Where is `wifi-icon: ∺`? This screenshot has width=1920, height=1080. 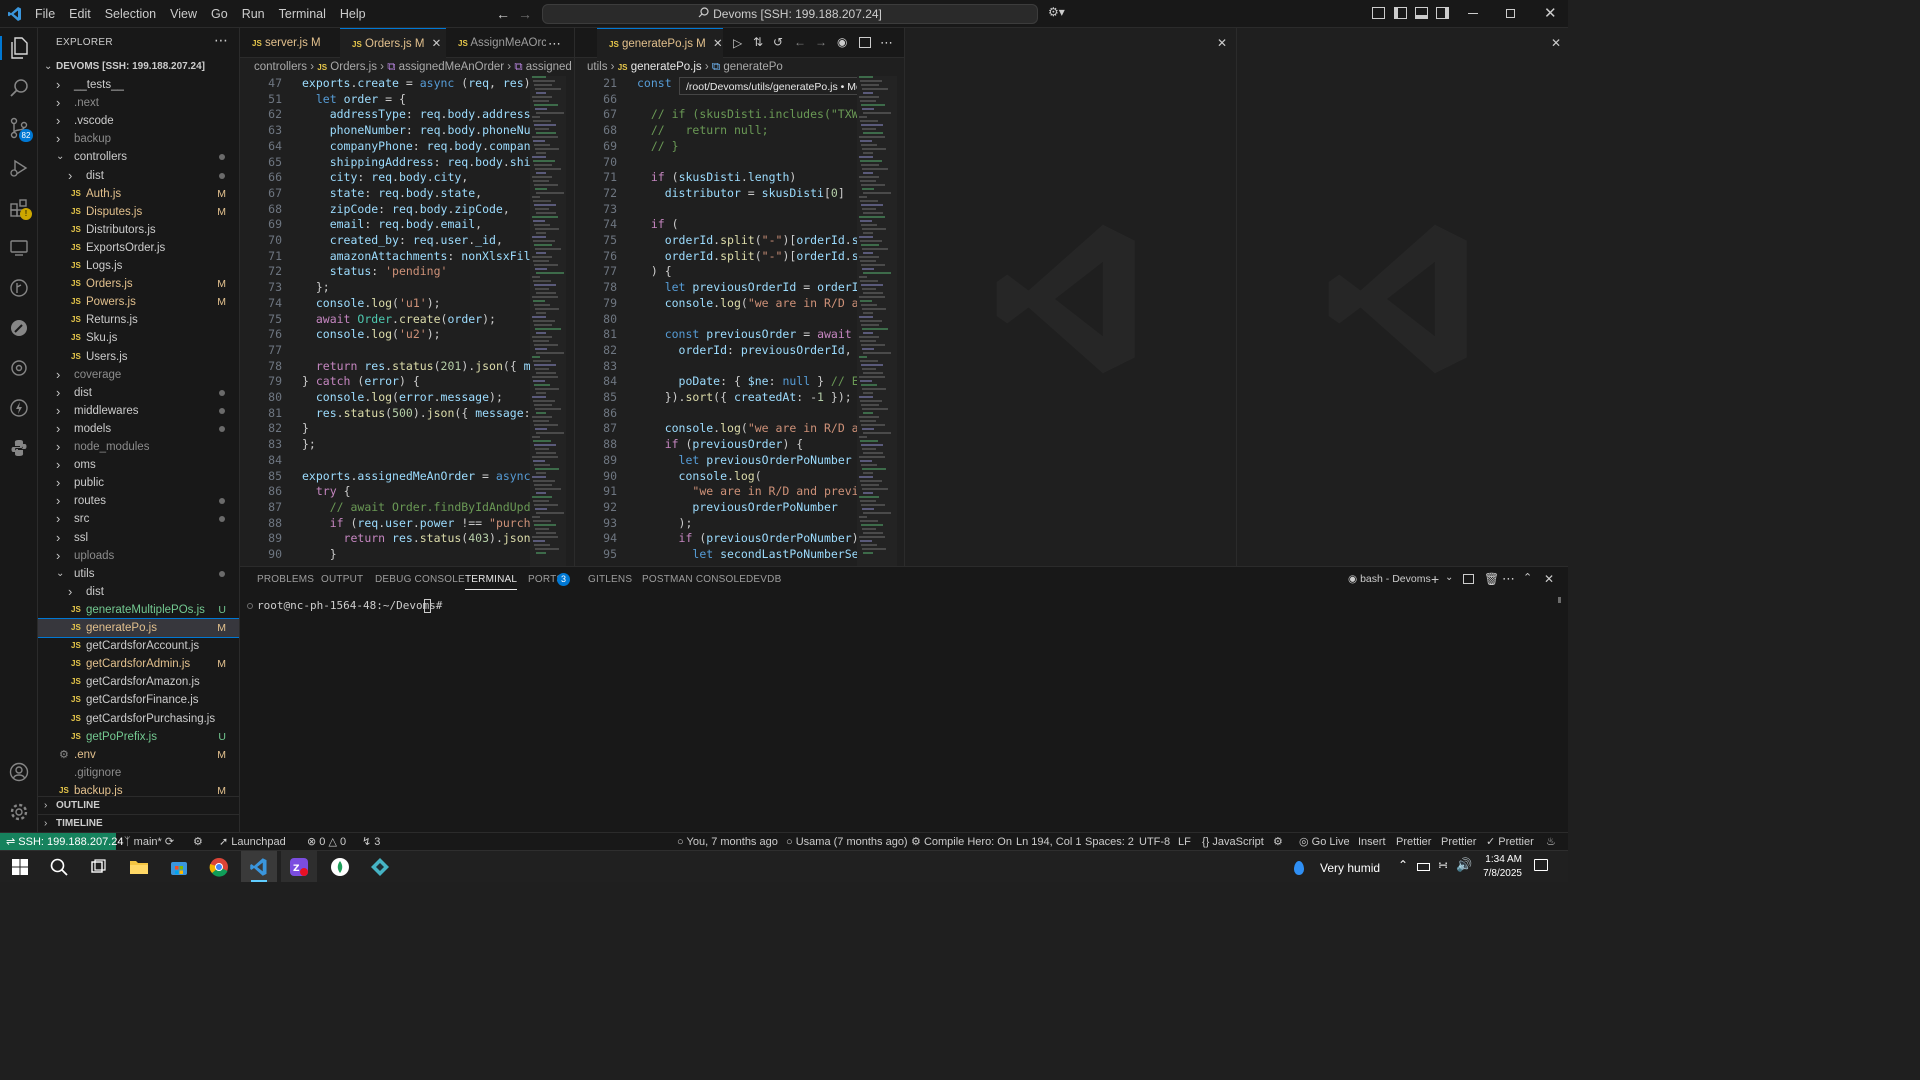
wifi-icon: ∺ is located at coordinates (1443, 865).